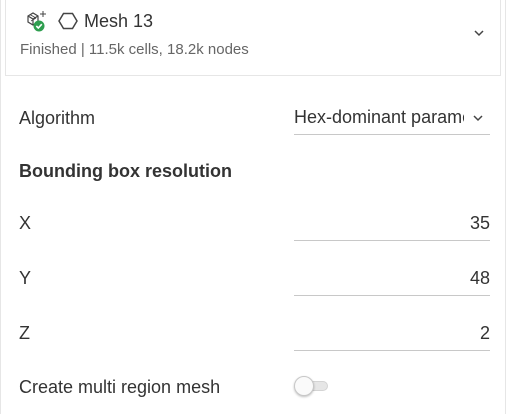  I want to click on z-resolution-value: 2, so click(484, 333).